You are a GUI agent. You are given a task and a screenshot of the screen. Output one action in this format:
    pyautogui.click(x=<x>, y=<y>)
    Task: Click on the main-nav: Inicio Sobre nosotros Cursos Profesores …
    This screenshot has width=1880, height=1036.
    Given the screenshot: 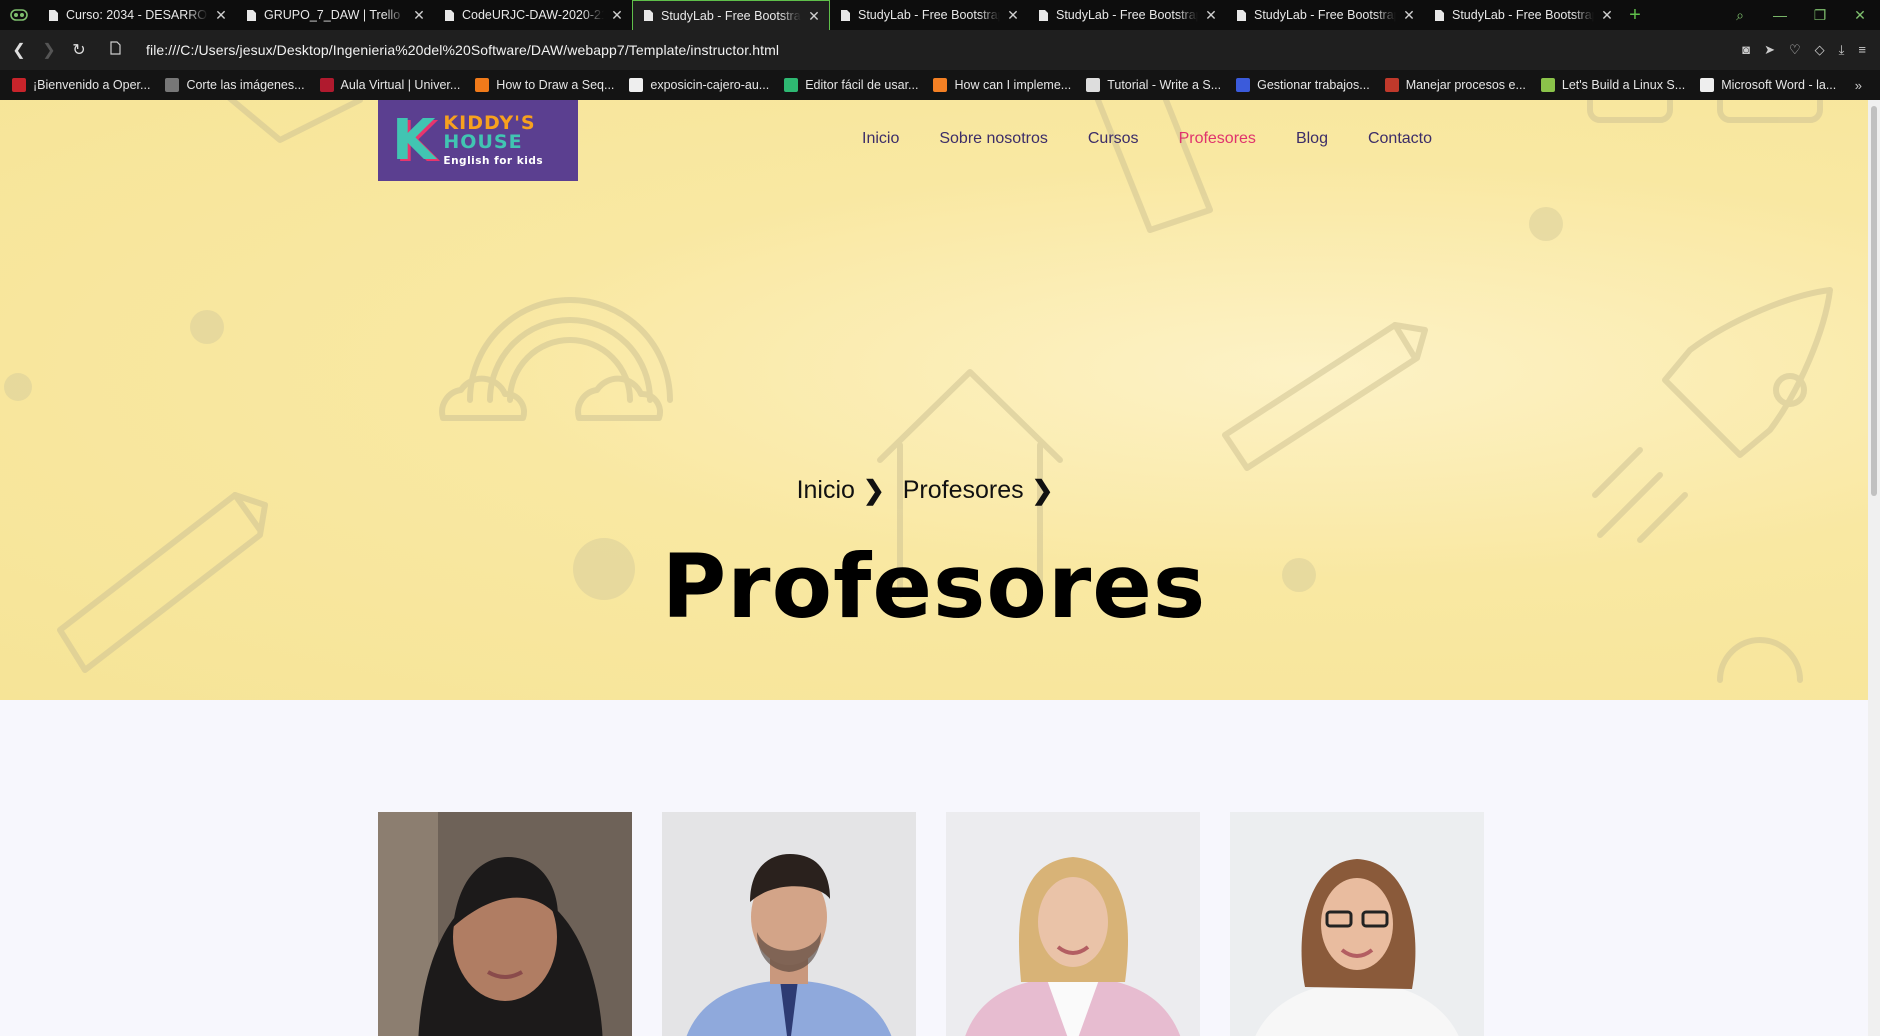 What is the action you would take?
    pyautogui.click(x=1167, y=139)
    